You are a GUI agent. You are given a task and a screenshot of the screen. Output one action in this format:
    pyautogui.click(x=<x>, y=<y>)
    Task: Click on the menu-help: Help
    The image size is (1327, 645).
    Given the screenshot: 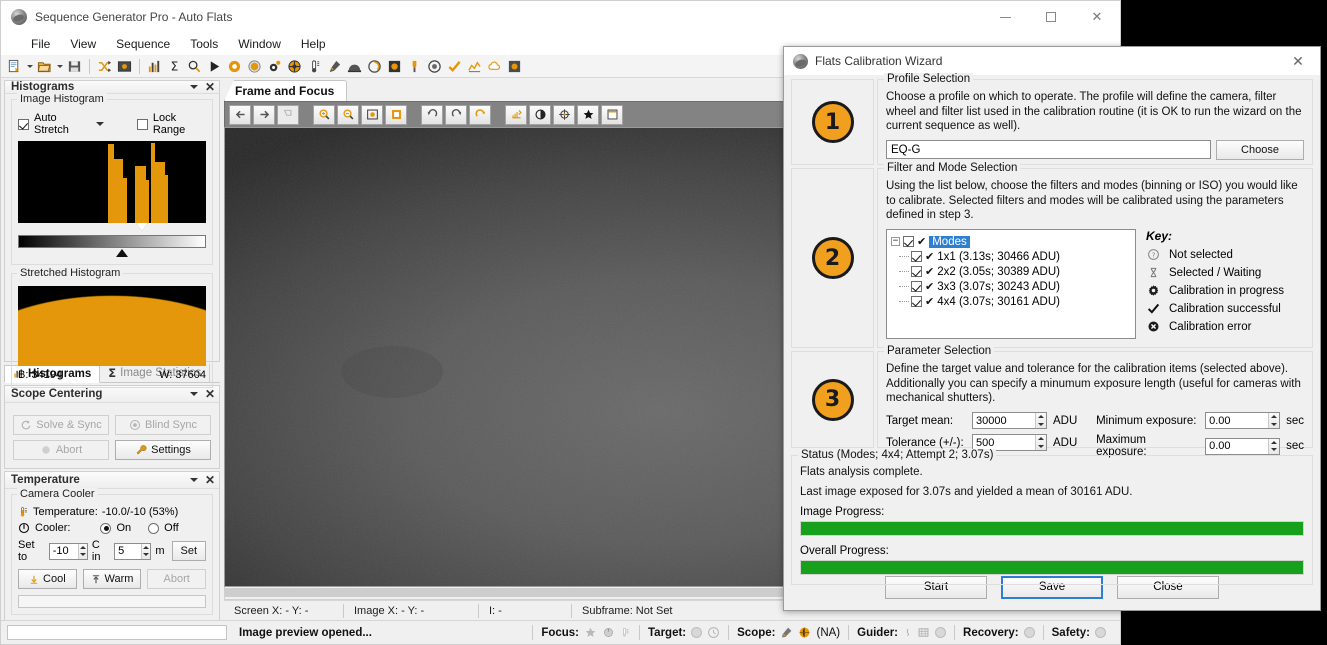 What is the action you would take?
    pyautogui.click(x=313, y=44)
    